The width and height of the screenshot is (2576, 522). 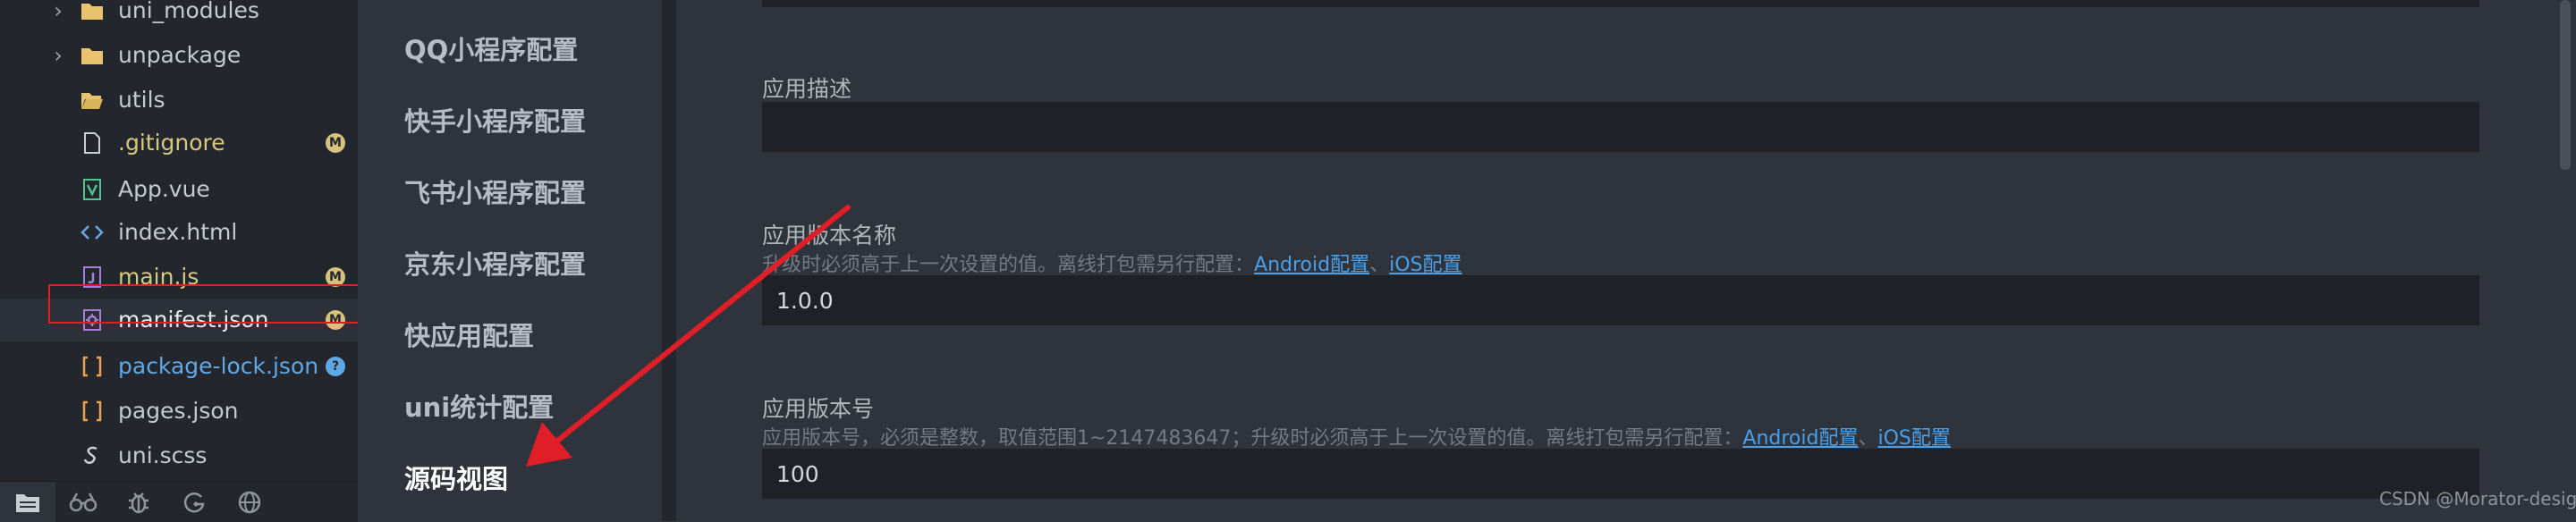 What do you see at coordinates (495, 264) in the screenshot?
I see `nav-item-3: 京东小程序配置` at bounding box center [495, 264].